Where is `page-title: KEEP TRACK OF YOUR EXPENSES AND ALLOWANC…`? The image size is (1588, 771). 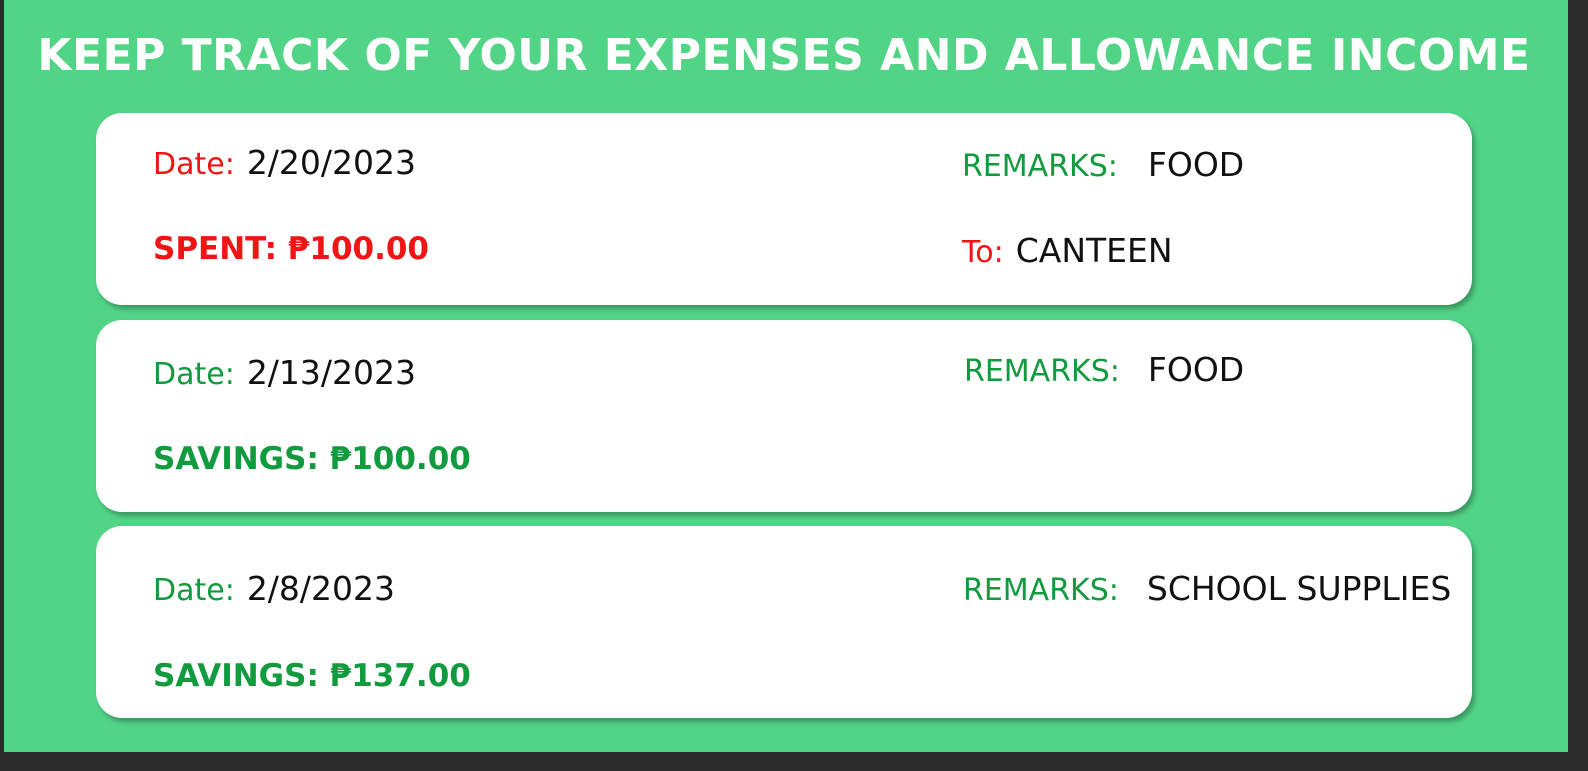
page-title: KEEP TRACK OF YOUR EXPENSES AND ALLOWANC… is located at coordinates (784, 55).